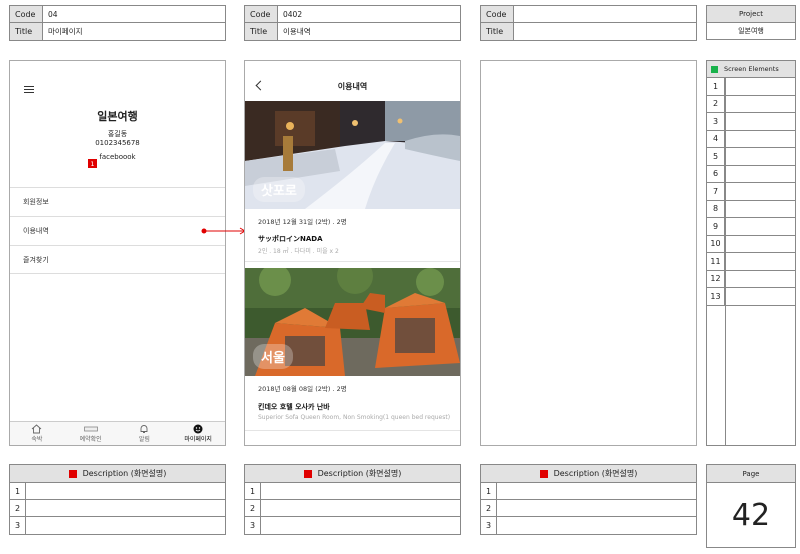 The image size is (800, 554). I want to click on element-number: 3, so click(716, 121).